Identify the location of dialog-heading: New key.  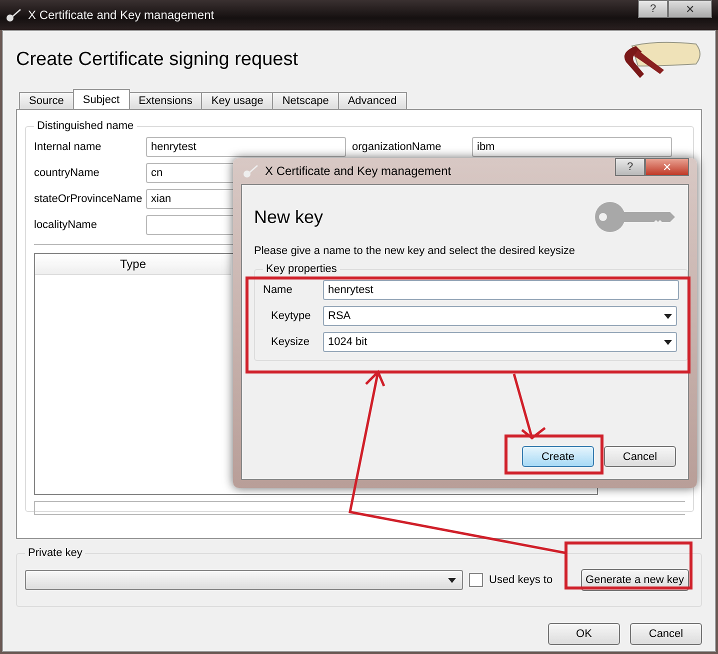
(289, 217).